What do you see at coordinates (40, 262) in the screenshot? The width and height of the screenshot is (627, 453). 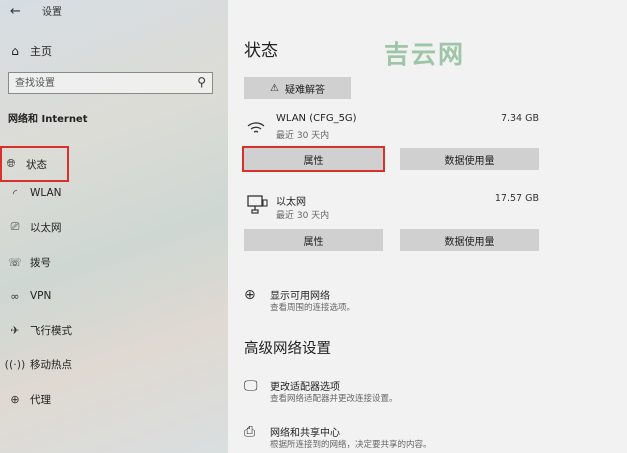 I see `sidebar-item-label: 拨号` at bounding box center [40, 262].